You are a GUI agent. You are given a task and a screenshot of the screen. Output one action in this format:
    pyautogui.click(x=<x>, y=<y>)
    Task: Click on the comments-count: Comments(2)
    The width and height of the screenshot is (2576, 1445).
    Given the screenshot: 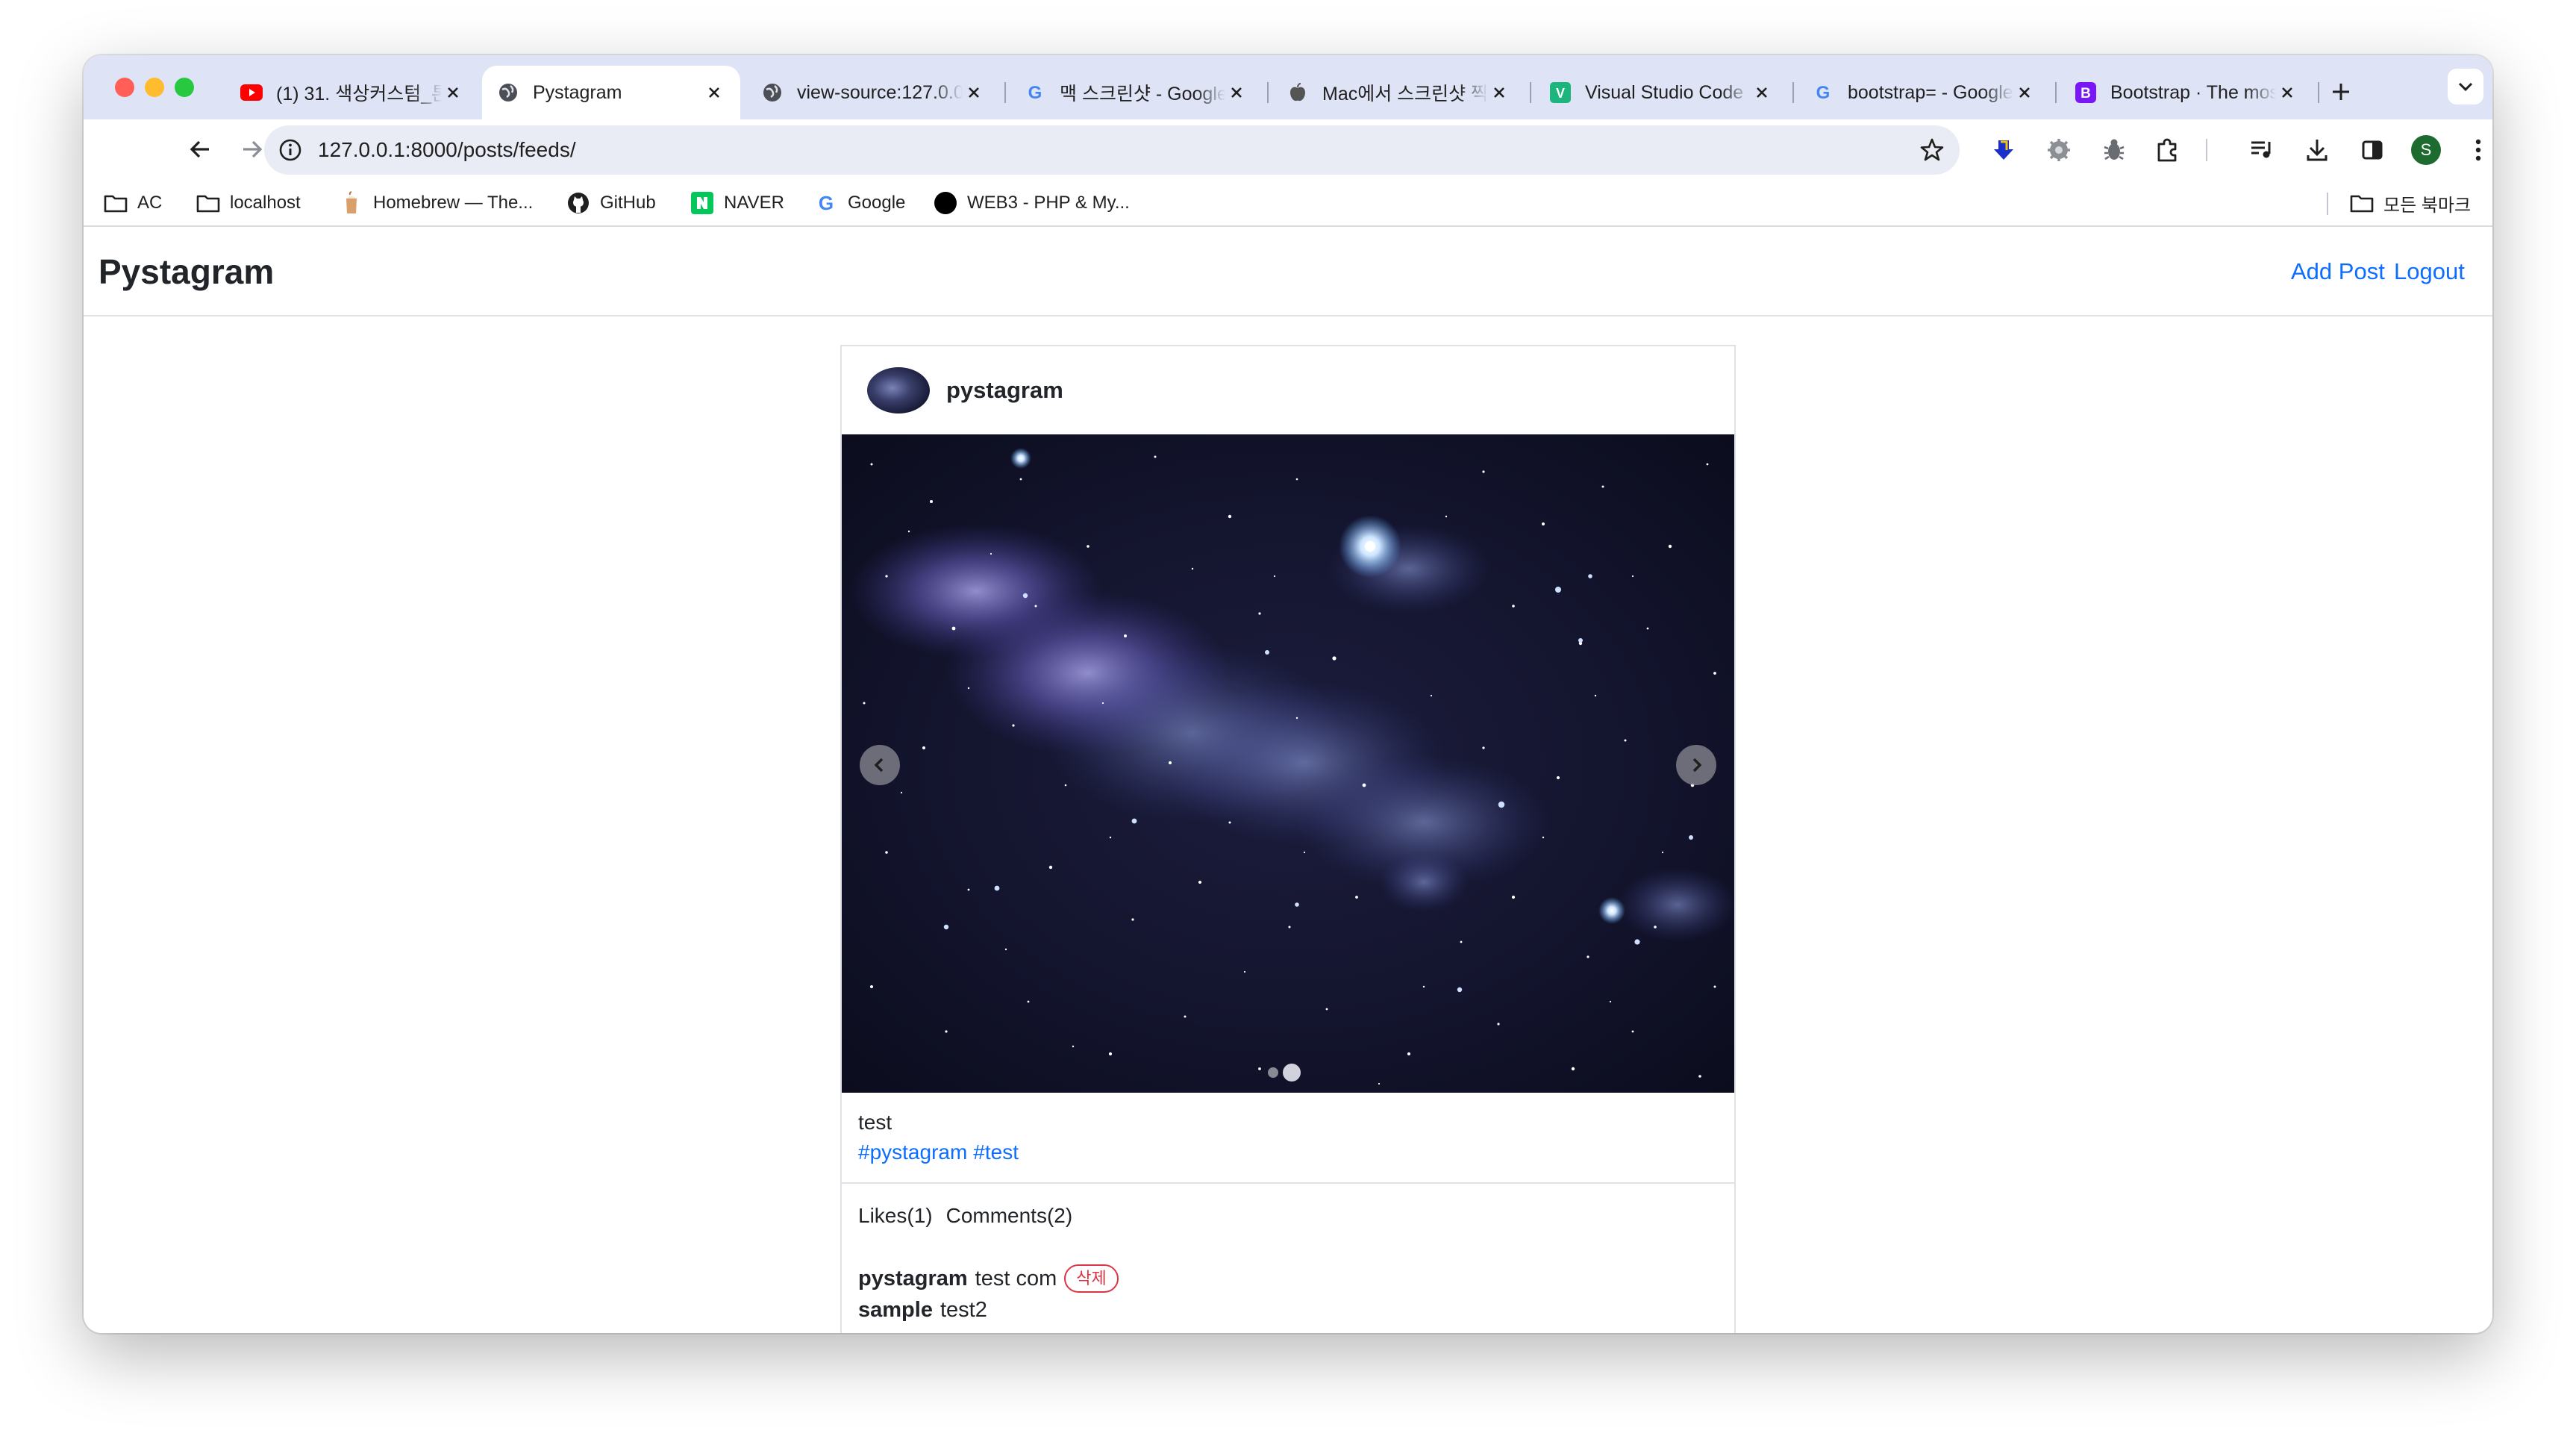 What is the action you would take?
    pyautogui.click(x=1009, y=1216)
    